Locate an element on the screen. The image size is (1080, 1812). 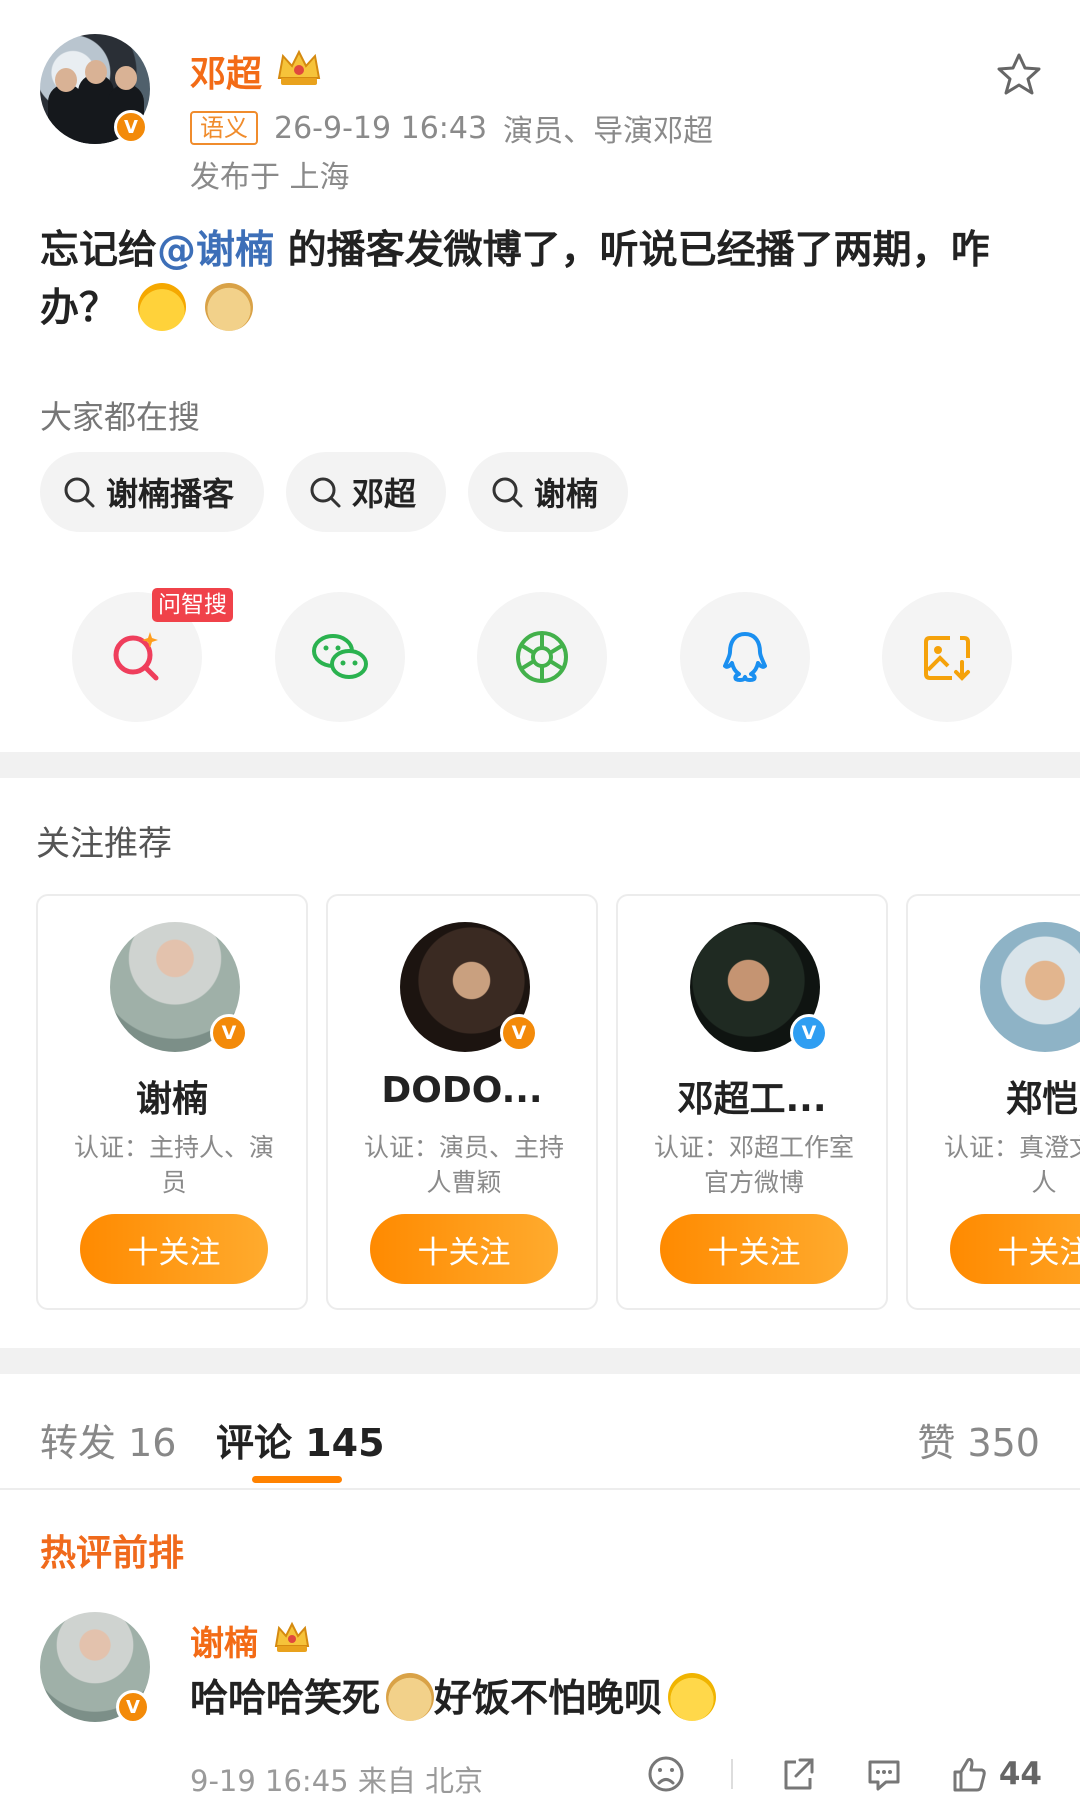
recommend-card: V 郑恺 认证：真澄文下艺人 十关注 is located at coordinates (993, 1102).